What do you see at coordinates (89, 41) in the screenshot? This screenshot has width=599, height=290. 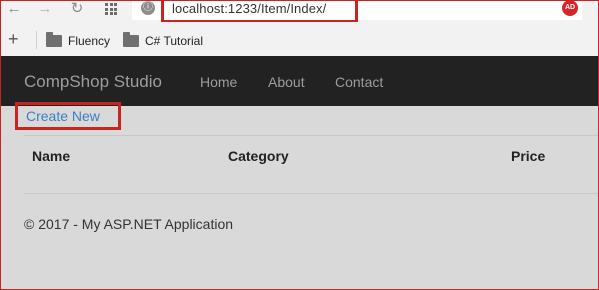 I see `bookmark-label: Fluency` at bounding box center [89, 41].